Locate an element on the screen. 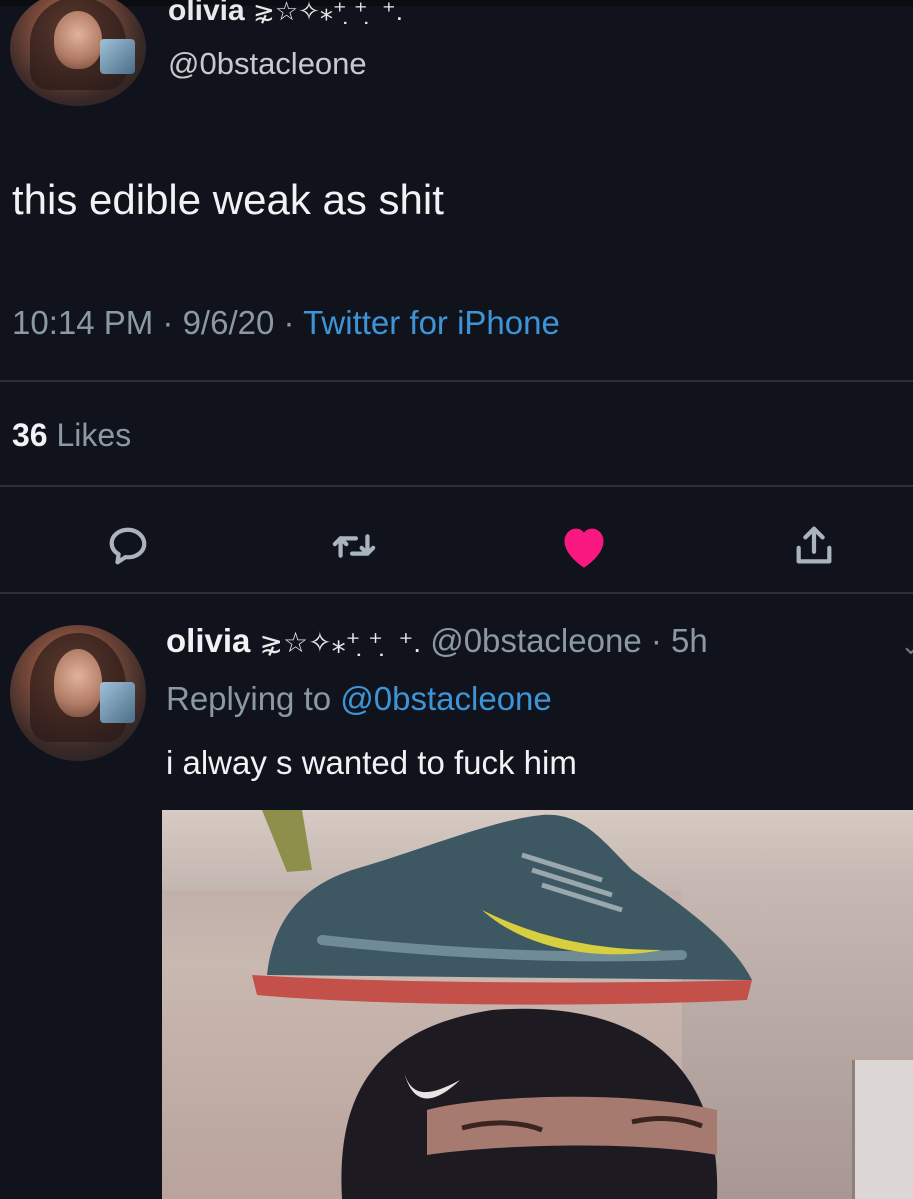  author-handle: @0bstacleone is located at coordinates (267, 64).